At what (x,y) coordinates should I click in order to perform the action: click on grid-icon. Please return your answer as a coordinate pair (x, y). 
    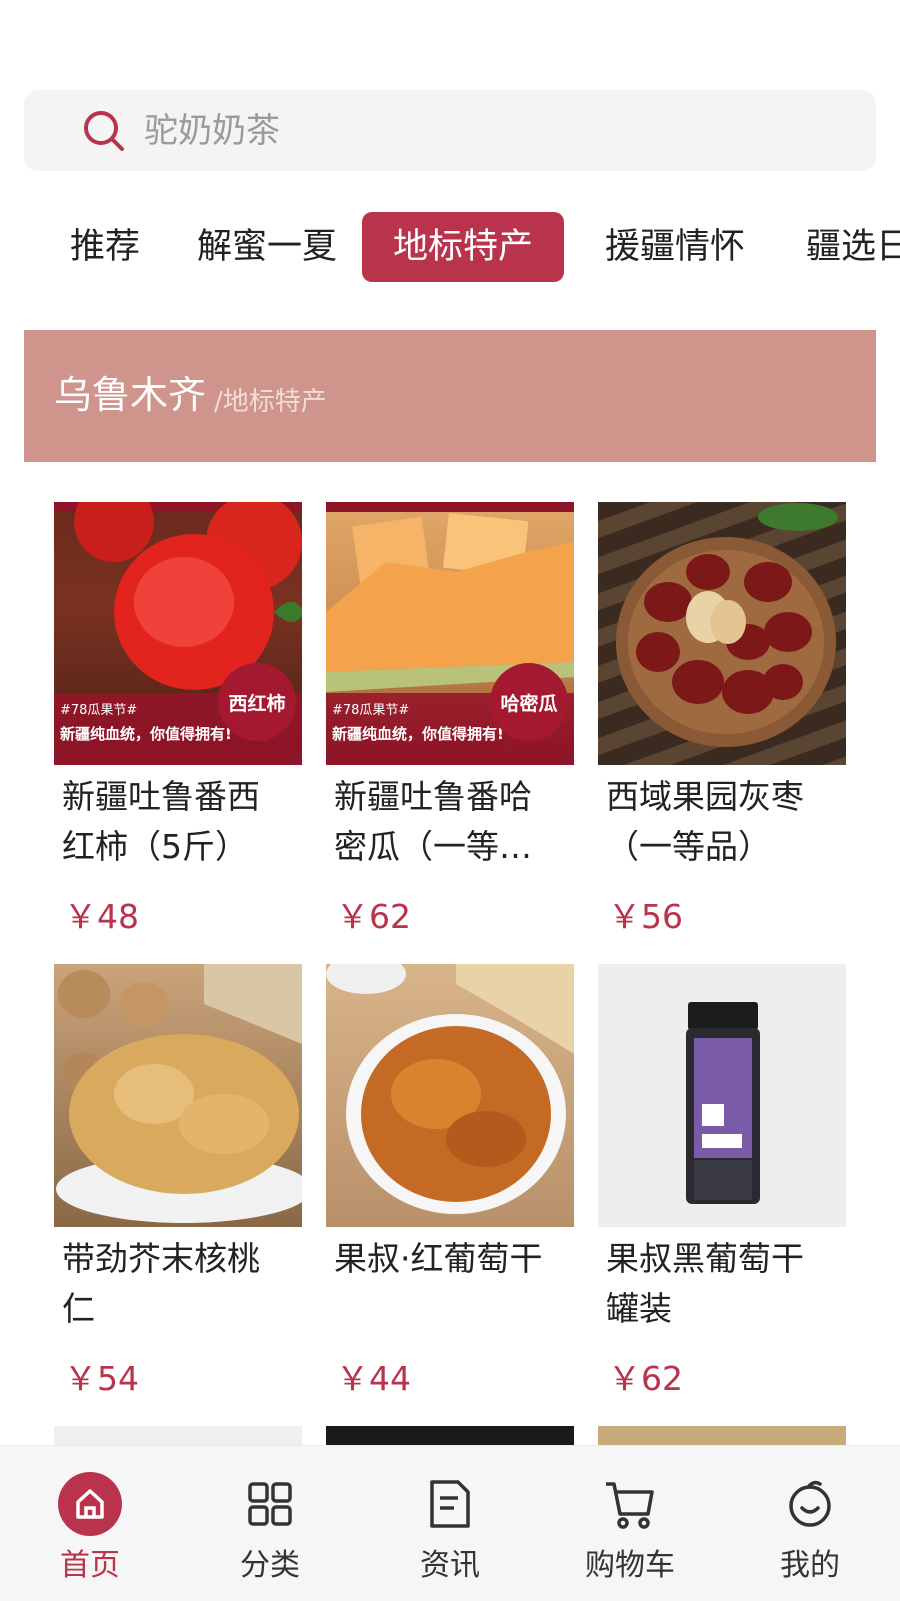
    Looking at the image, I should click on (270, 1504).